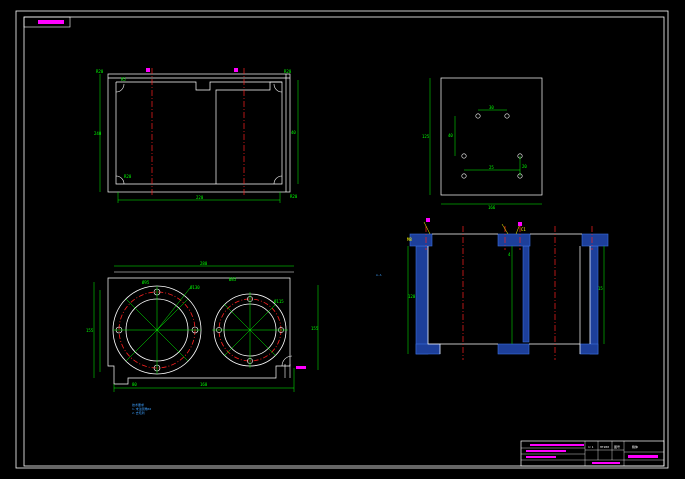 The width and height of the screenshot is (685, 479). What do you see at coordinates (90, 330) in the screenshot?
I see `plan-height-left-dim: 155` at bounding box center [90, 330].